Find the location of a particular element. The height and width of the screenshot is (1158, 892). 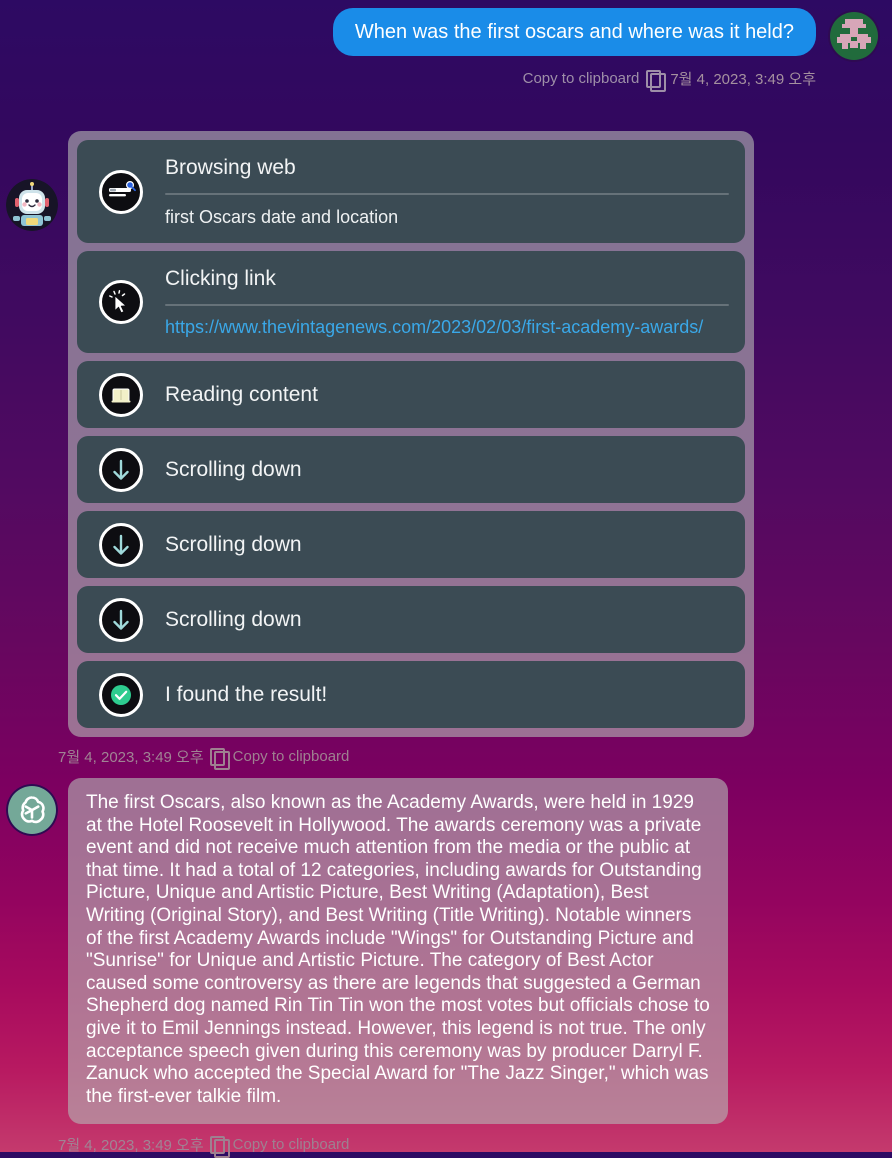

tool-step-card: I found the result! is located at coordinates (411, 694).